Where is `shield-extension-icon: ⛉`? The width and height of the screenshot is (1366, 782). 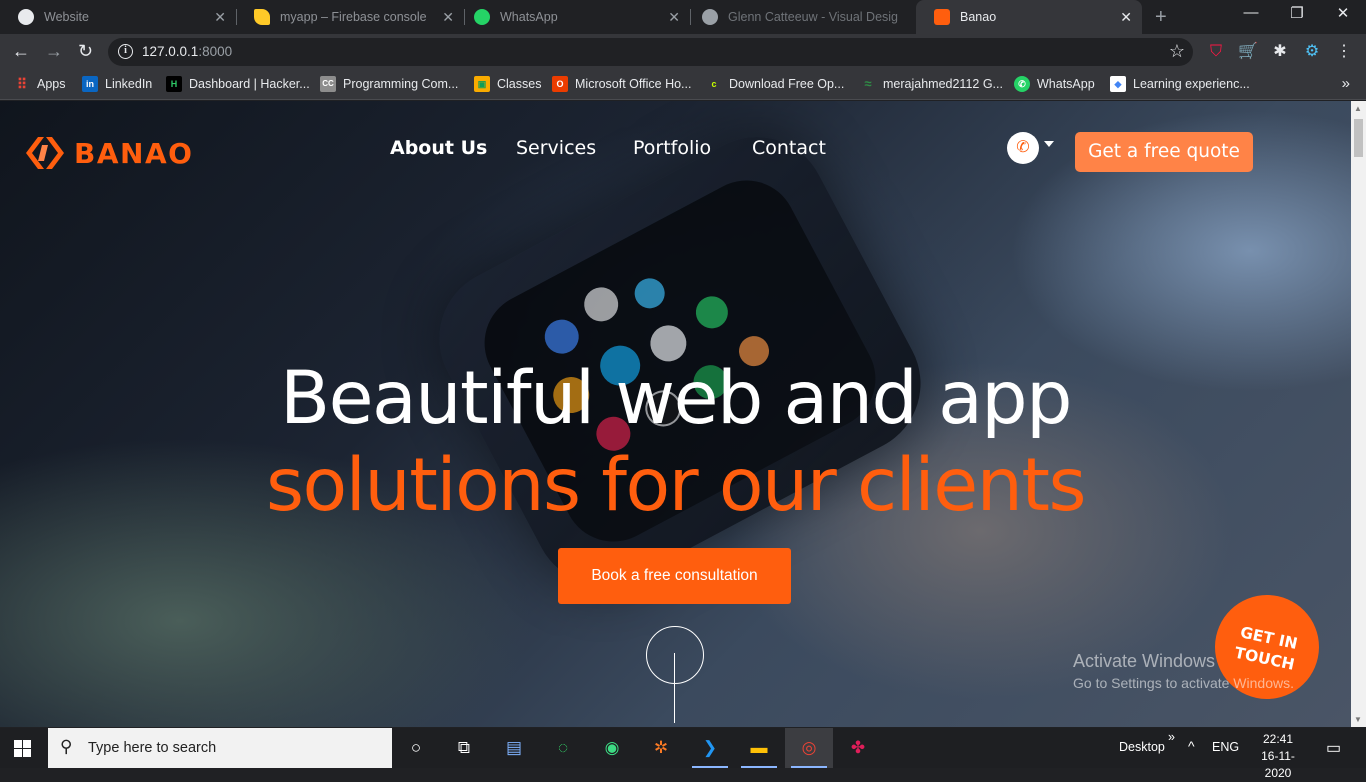 shield-extension-icon: ⛉ is located at coordinates (1216, 52).